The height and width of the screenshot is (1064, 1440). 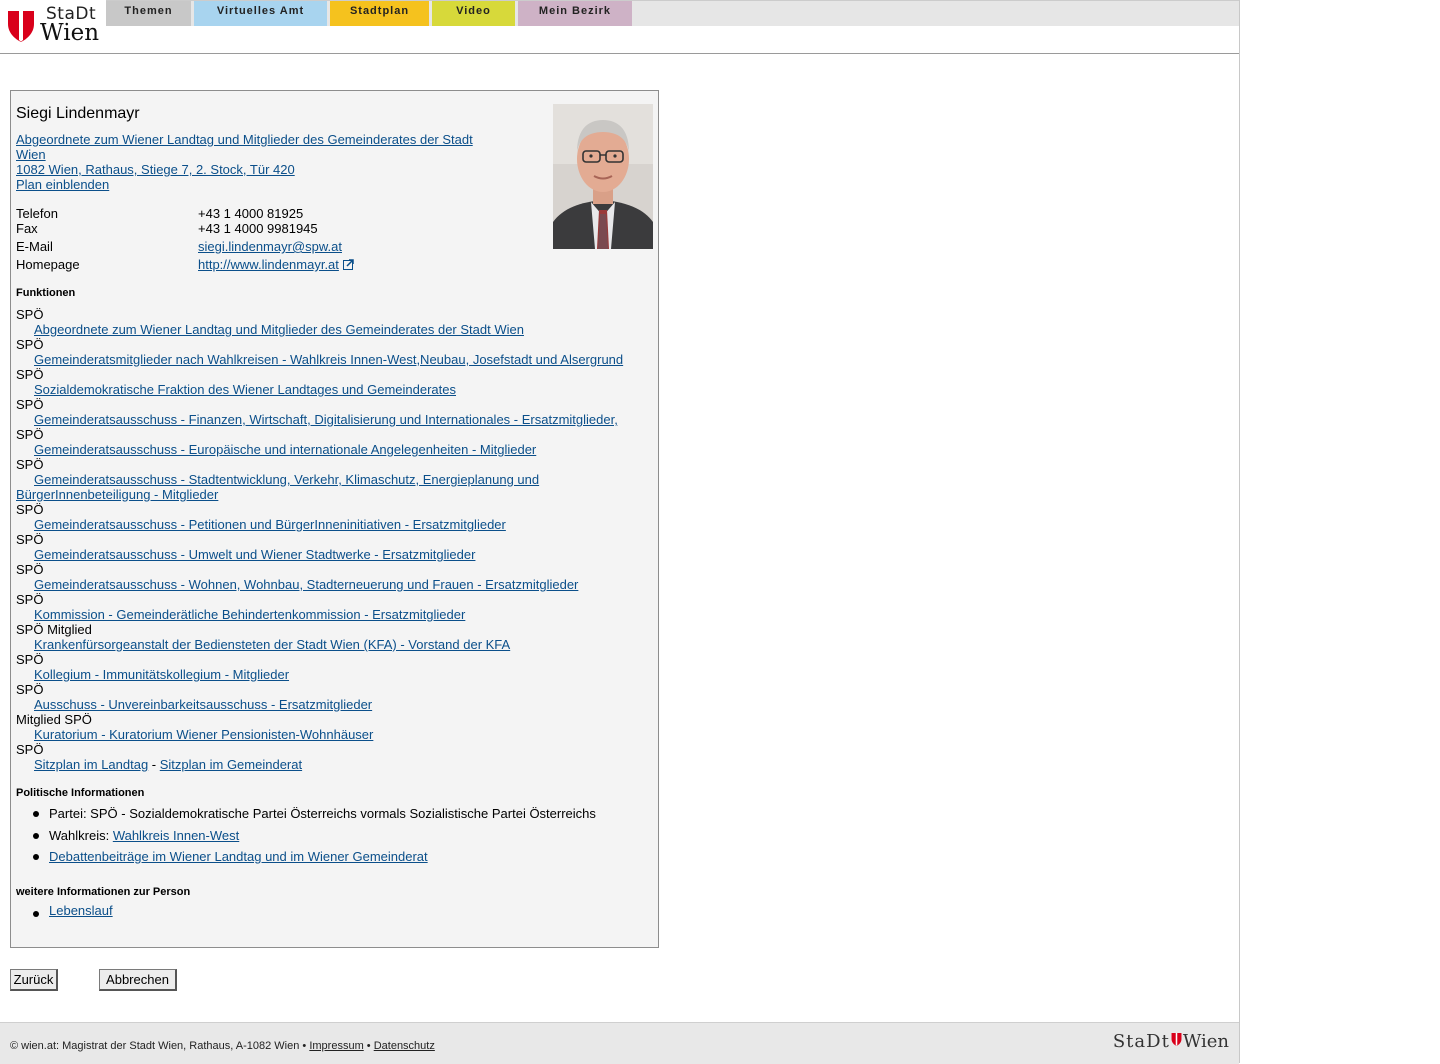 What do you see at coordinates (270, 246) in the screenshot?
I see `email-link: siegi.lindenmayr@spw.at` at bounding box center [270, 246].